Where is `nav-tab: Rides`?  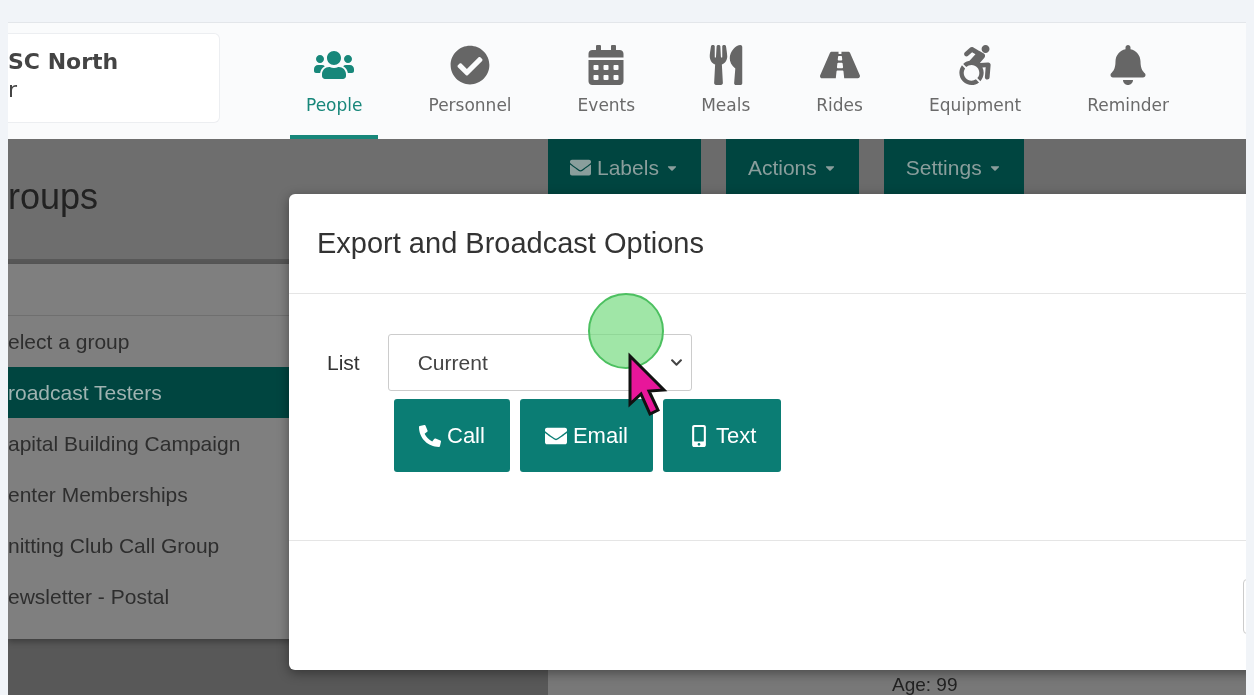 nav-tab: Rides is located at coordinates (839, 81).